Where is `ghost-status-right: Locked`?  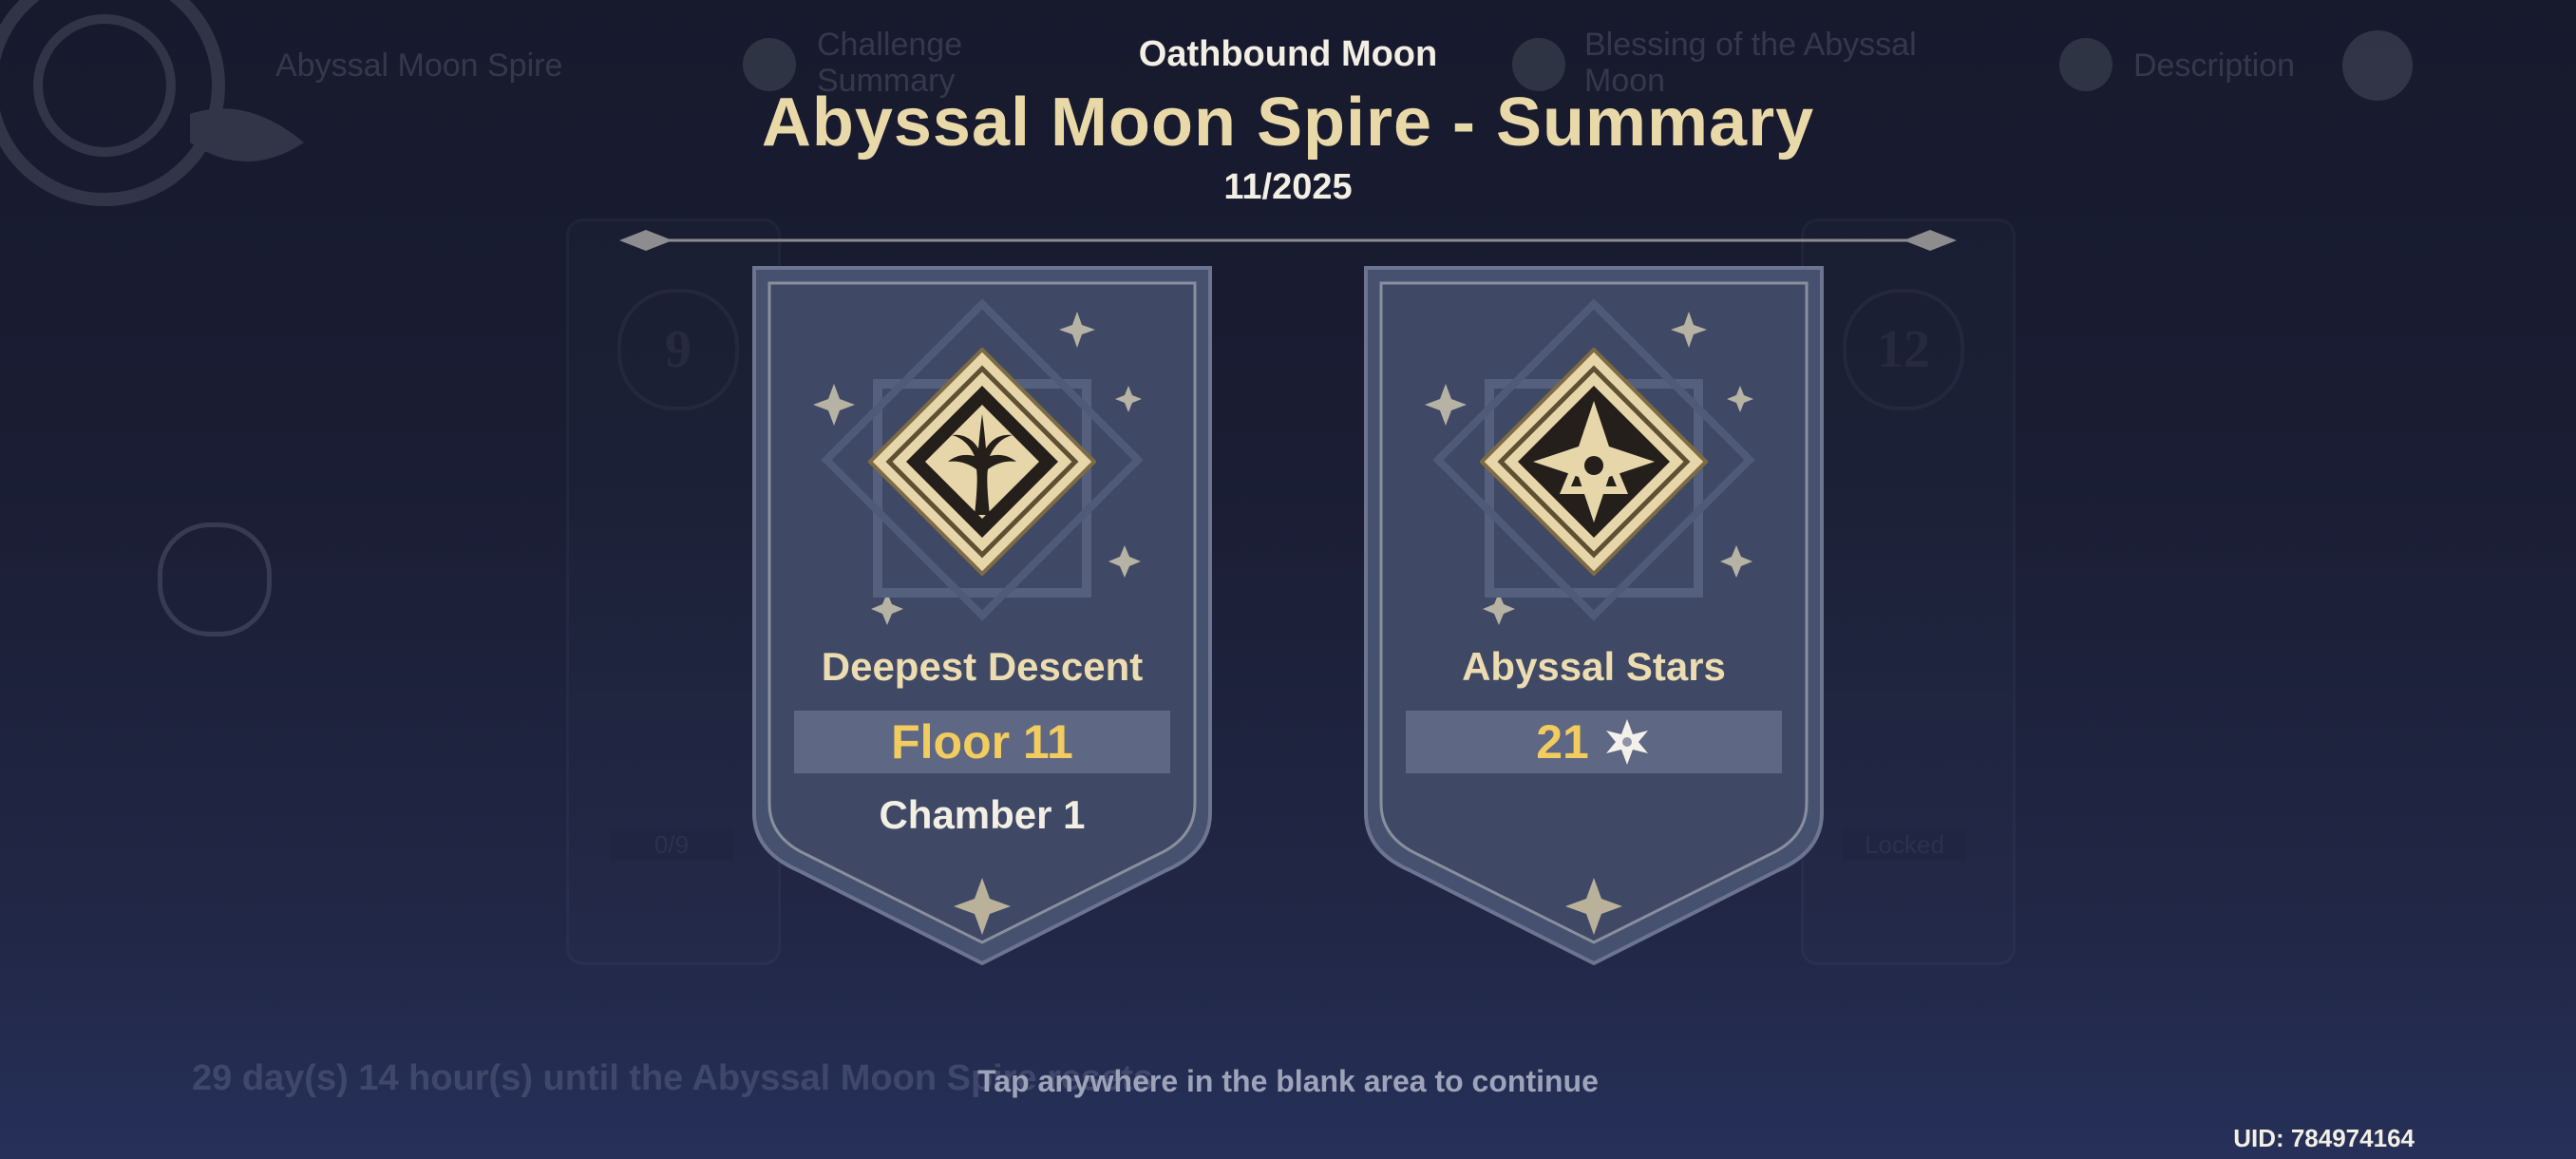
ghost-status-right: Locked is located at coordinates (1904, 844).